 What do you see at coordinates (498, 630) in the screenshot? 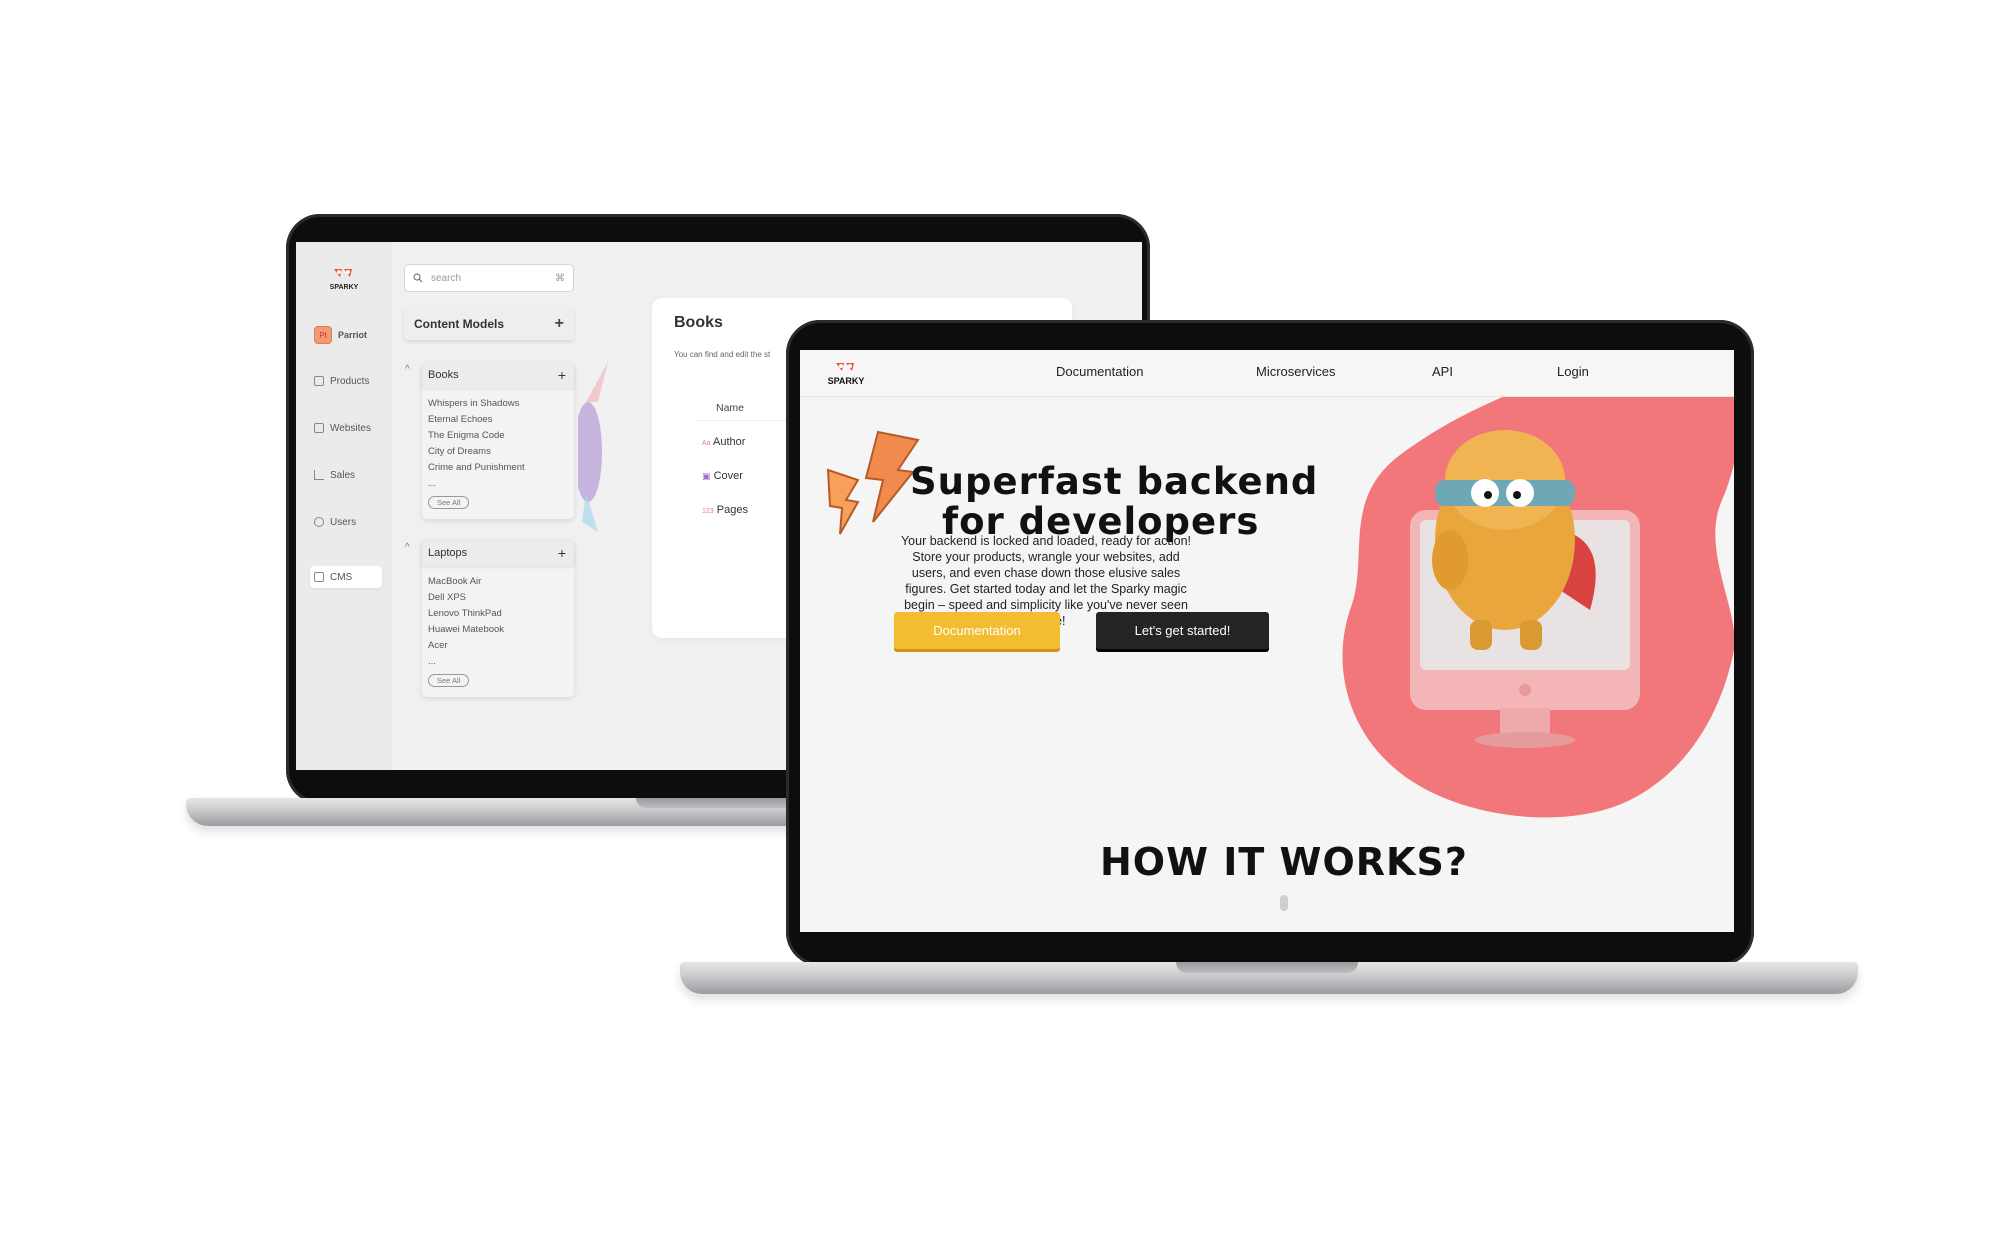
I see `list-item: Huawei Matebook` at bounding box center [498, 630].